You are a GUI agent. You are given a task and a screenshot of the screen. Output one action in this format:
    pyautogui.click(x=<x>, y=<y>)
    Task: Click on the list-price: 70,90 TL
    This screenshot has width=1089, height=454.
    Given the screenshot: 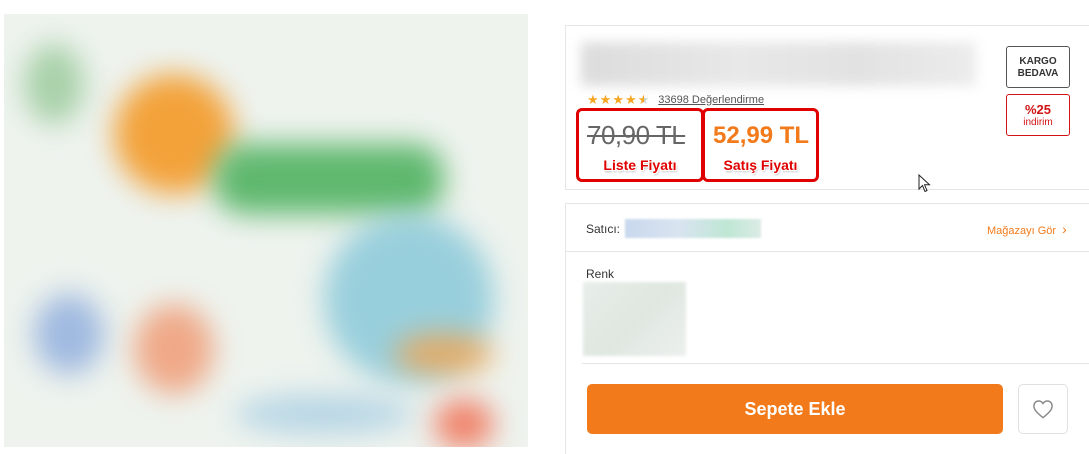 What is the action you would take?
    pyautogui.click(x=636, y=135)
    